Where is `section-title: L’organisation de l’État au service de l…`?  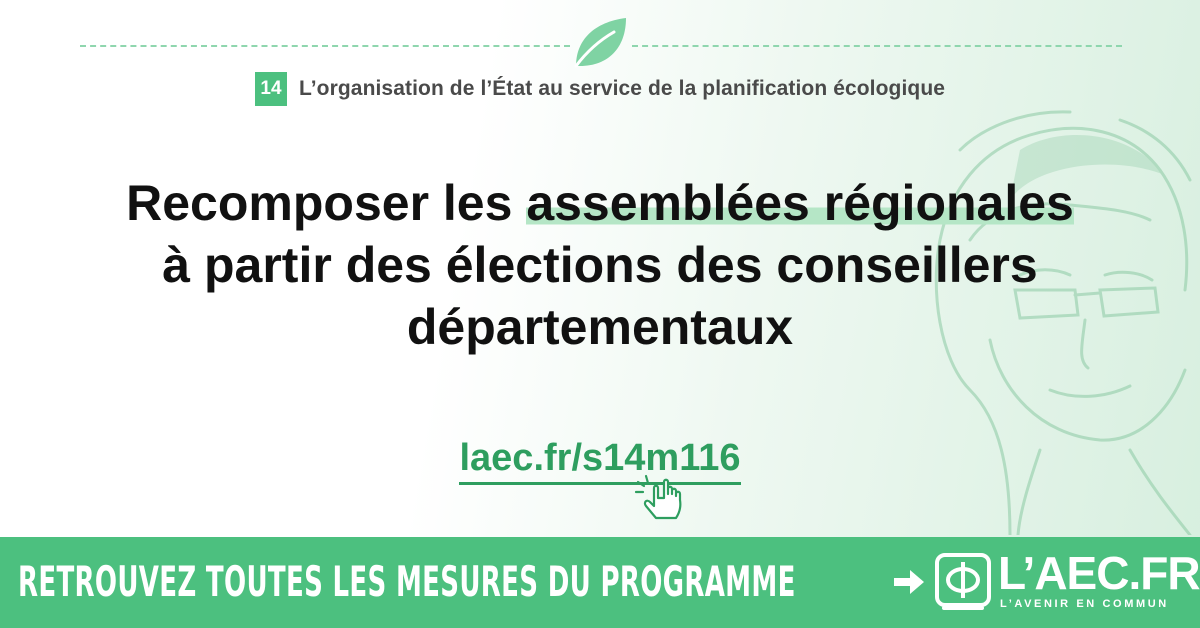 section-title: L’organisation de l’État au service de l… is located at coordinates (622, 88).